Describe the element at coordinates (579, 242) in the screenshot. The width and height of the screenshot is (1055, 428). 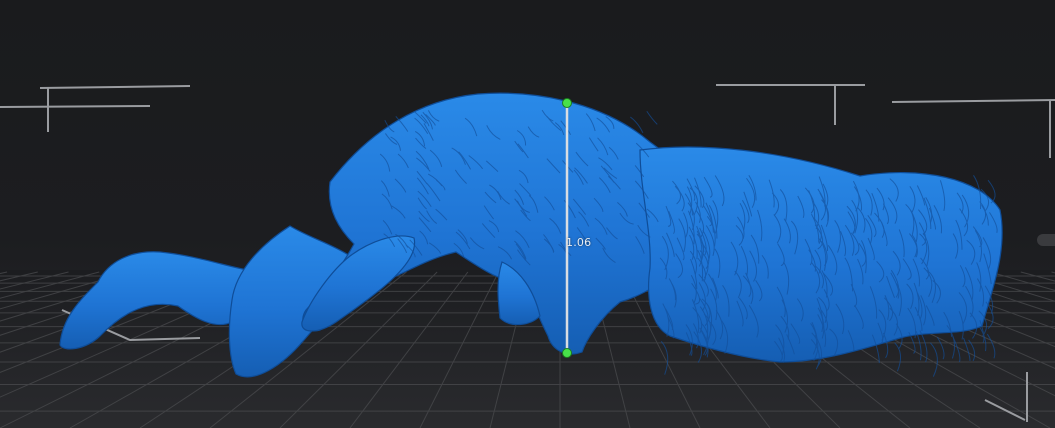
I see `measurement-value: 1.06` at that location.